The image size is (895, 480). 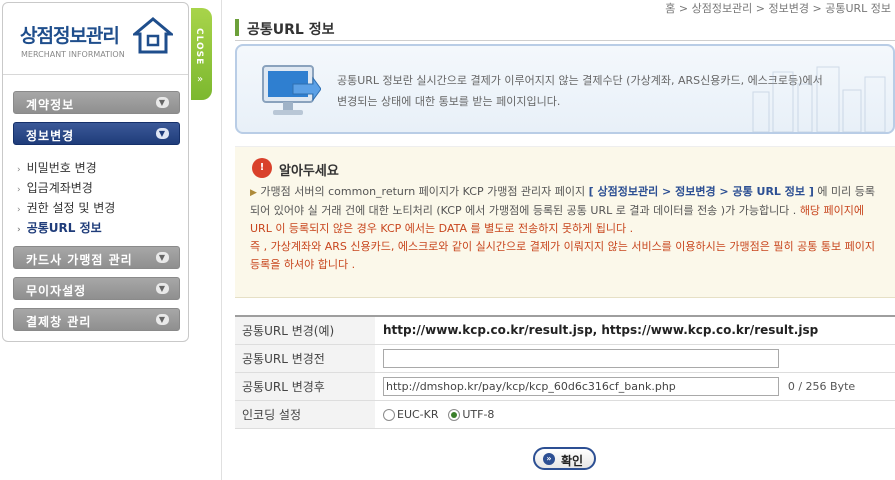 What do you see at coordinates (305, 330) in the screenshot?
I see `example-label: 공통URL 변경(예)` at bounding box center [305, 330].